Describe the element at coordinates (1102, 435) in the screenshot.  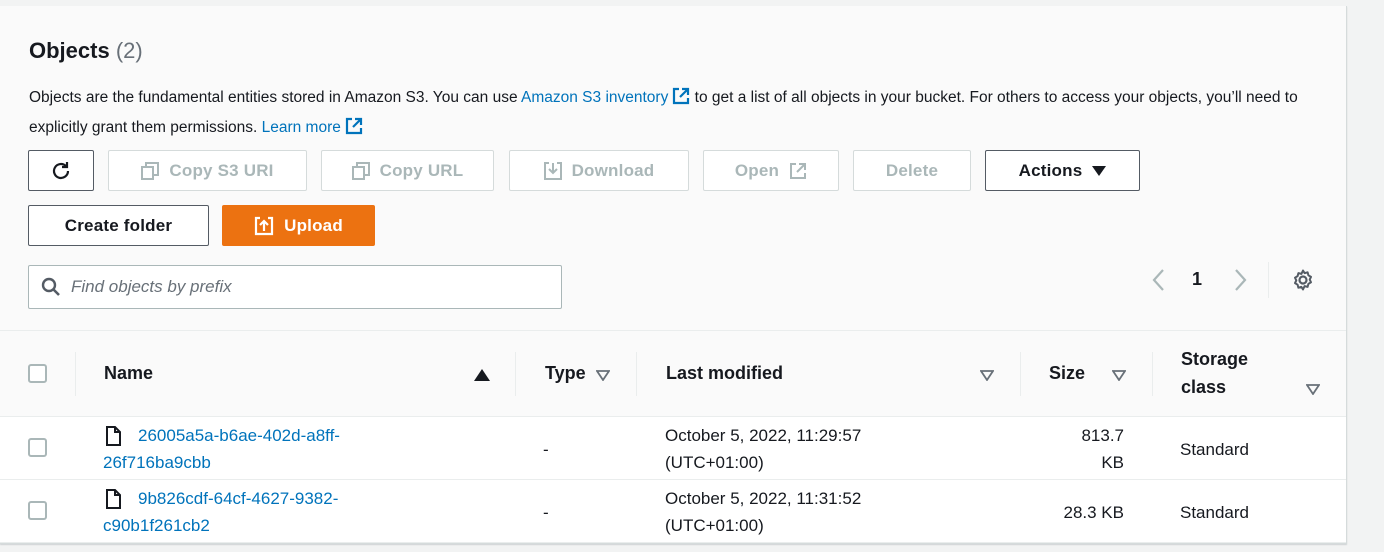
I see `object-size: 813.7` at that location.